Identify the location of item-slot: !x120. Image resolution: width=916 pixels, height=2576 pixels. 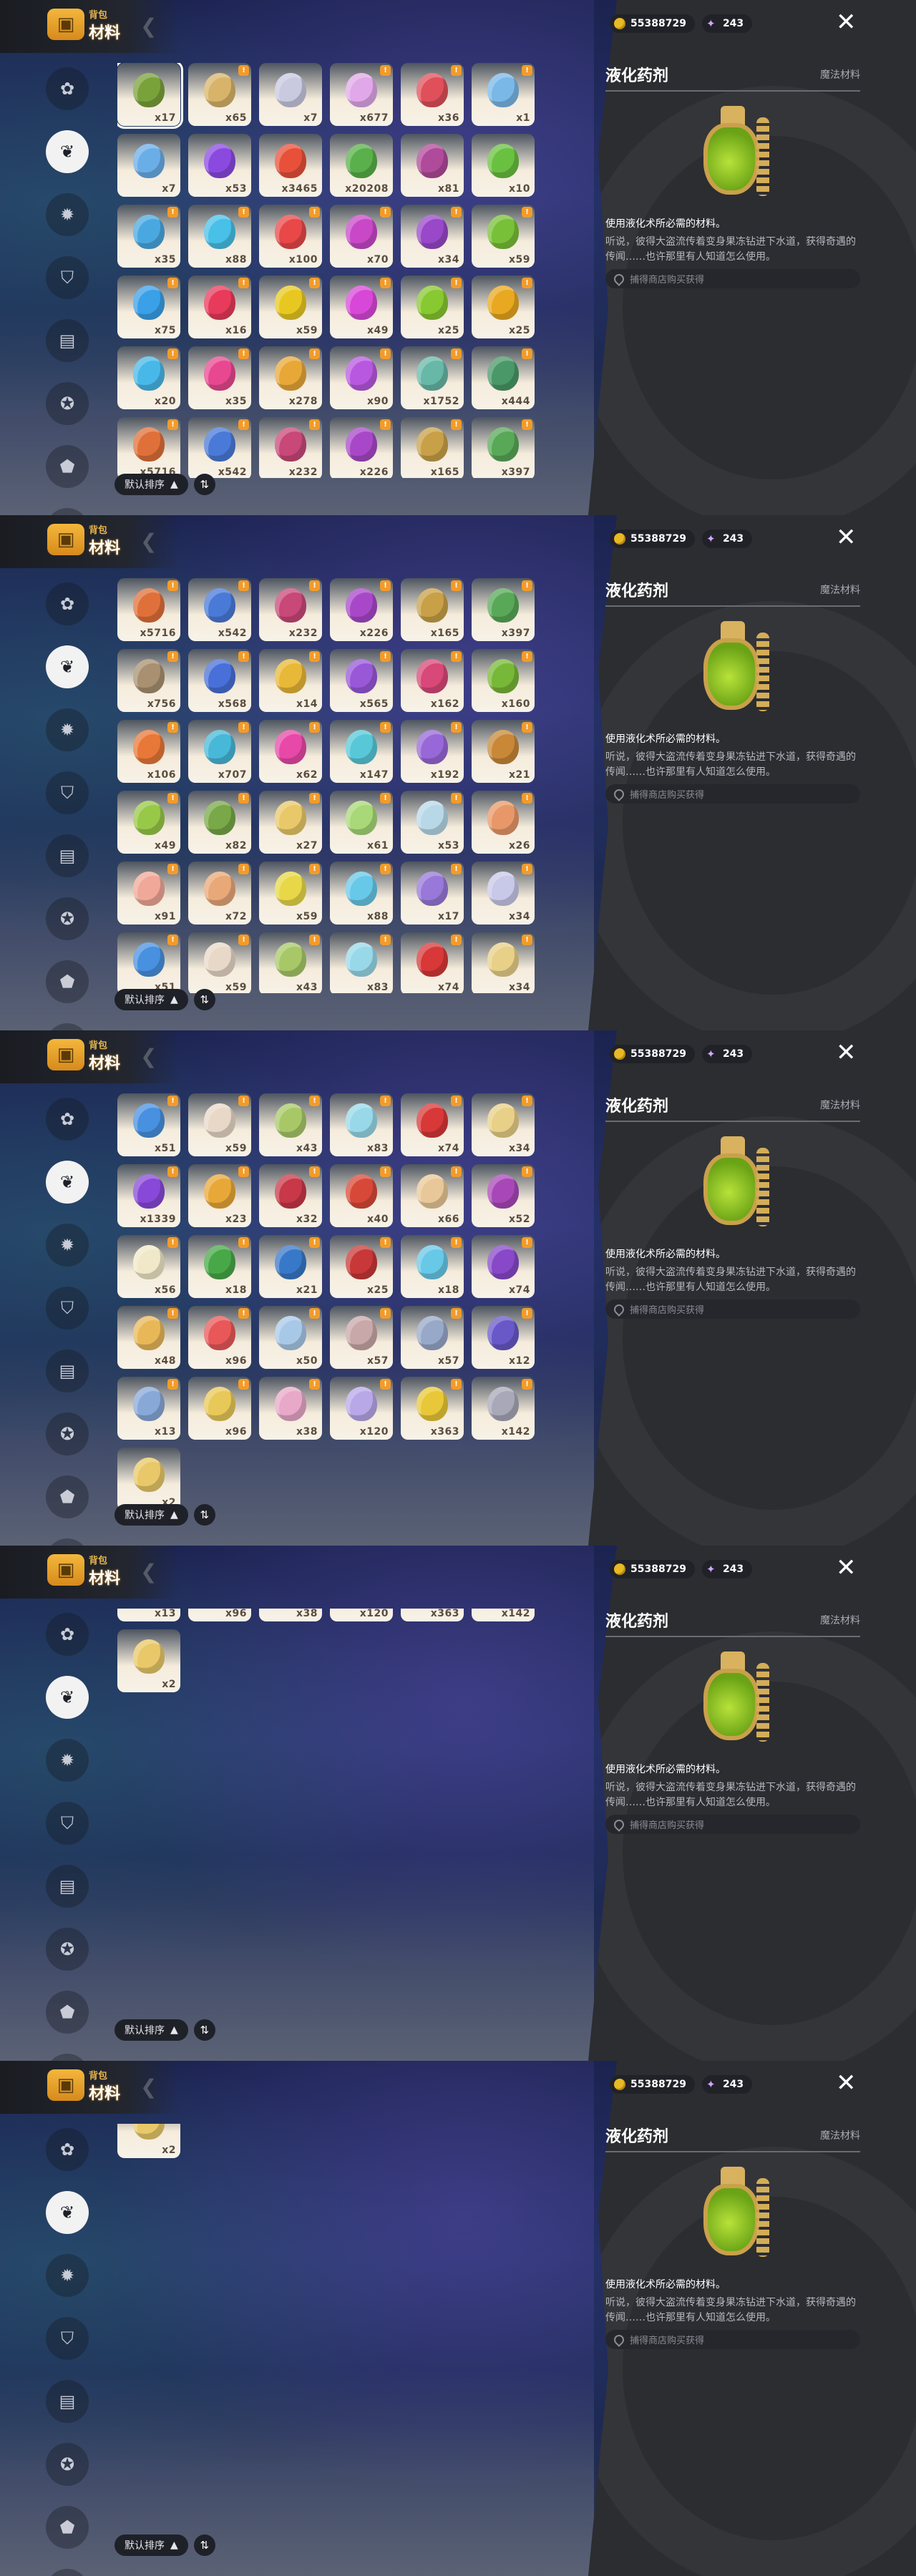
(361, 1615).